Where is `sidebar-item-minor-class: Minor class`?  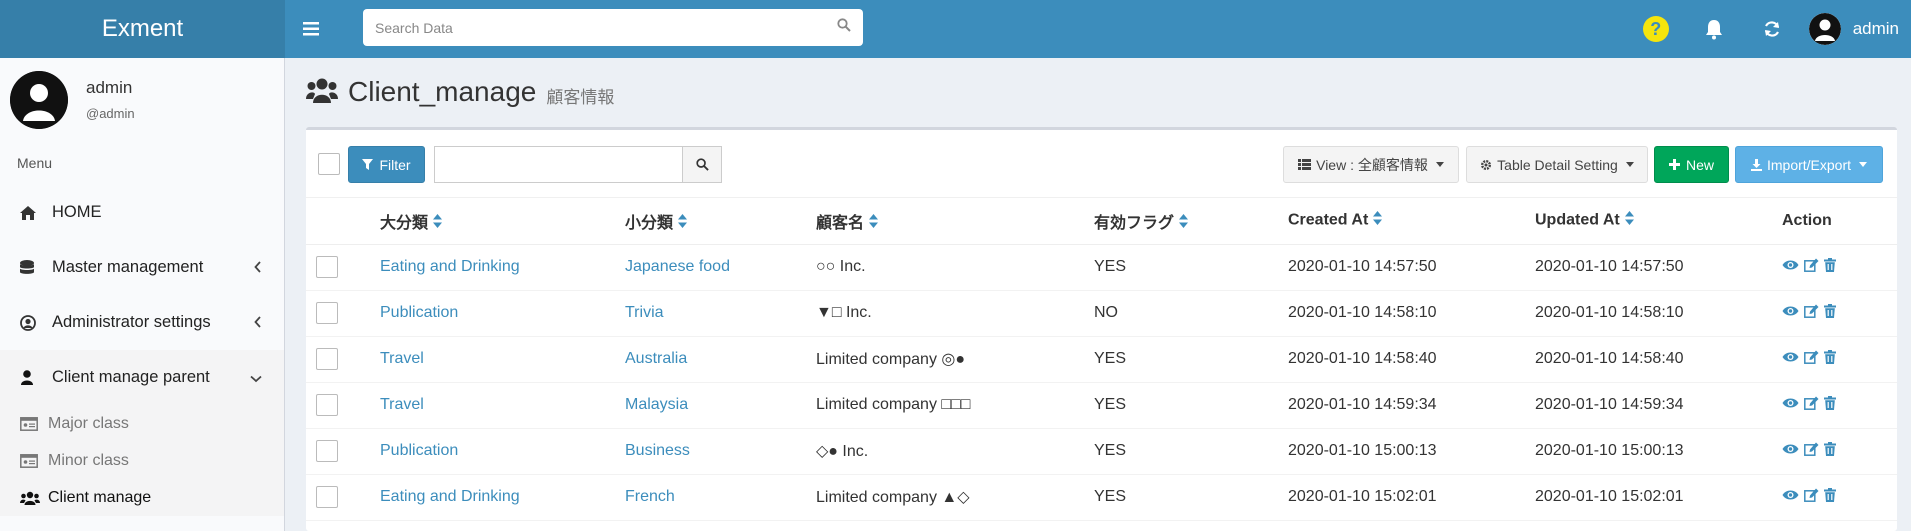 sidebar-item-minor-class: Minor class is located at coordinates (142, 460).